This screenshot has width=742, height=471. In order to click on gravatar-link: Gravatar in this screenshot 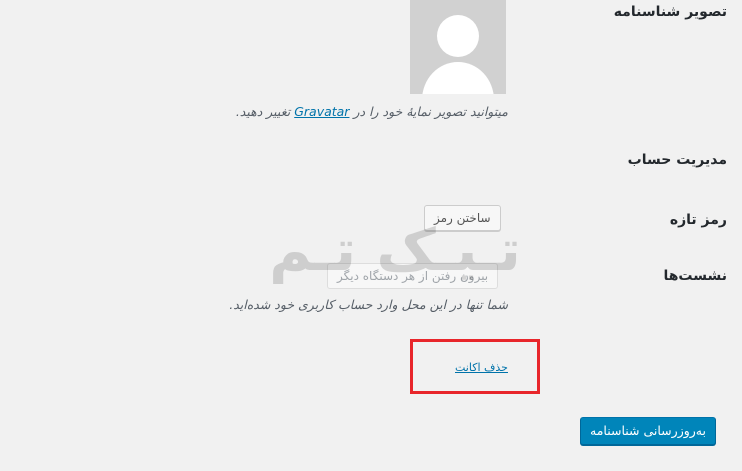, I will do `click(321, 111)`.